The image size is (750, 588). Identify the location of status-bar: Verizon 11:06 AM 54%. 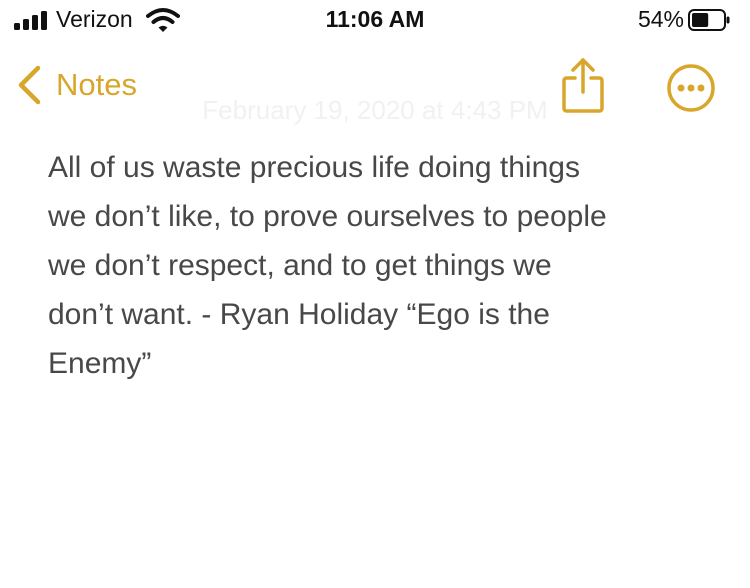
(375, 21).